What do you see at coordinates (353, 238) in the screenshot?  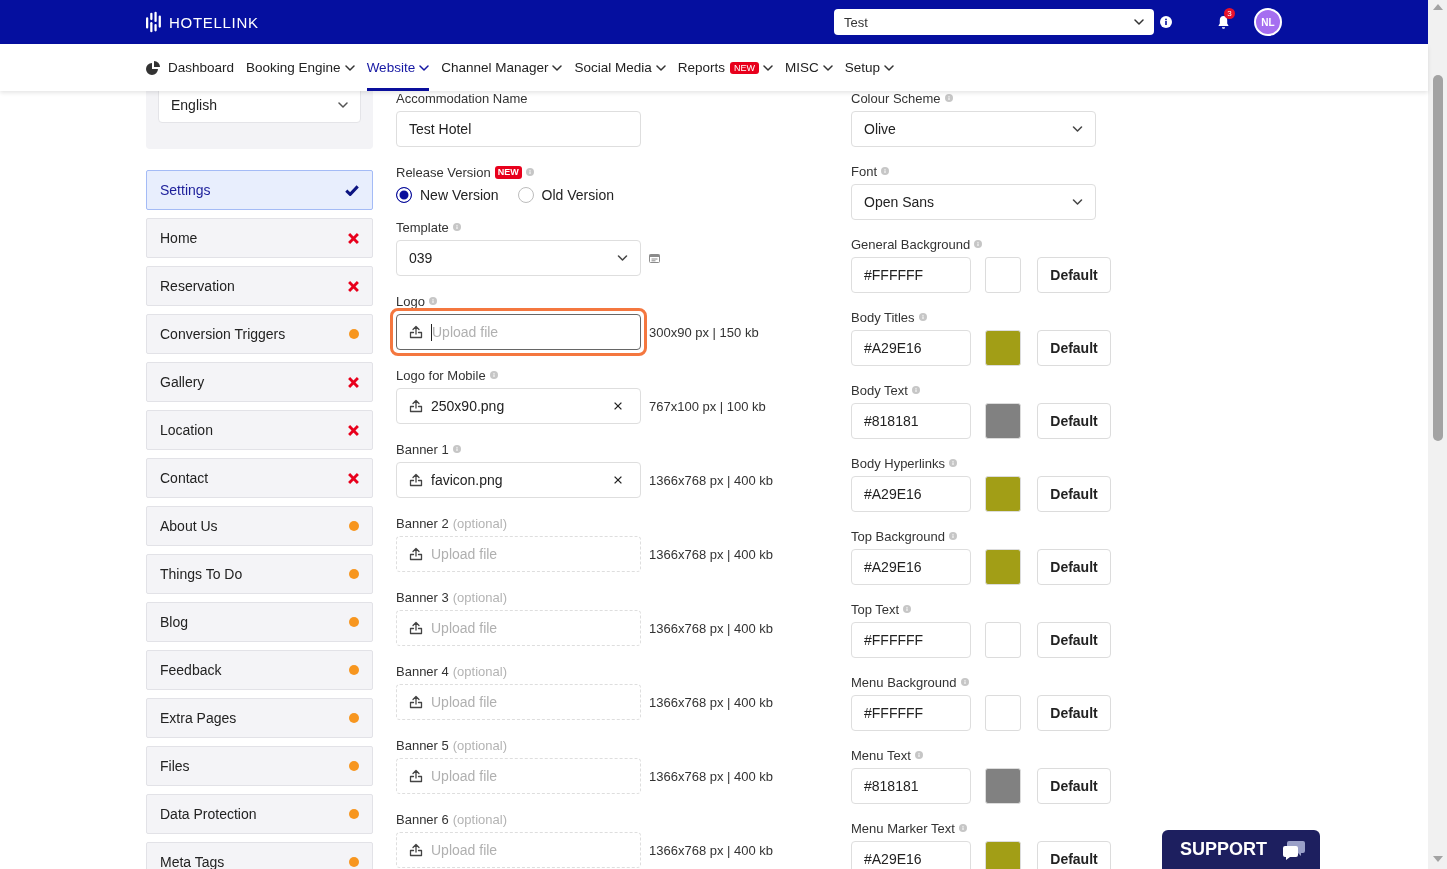 I see `cross-icon` at bounding box center [353, 238].